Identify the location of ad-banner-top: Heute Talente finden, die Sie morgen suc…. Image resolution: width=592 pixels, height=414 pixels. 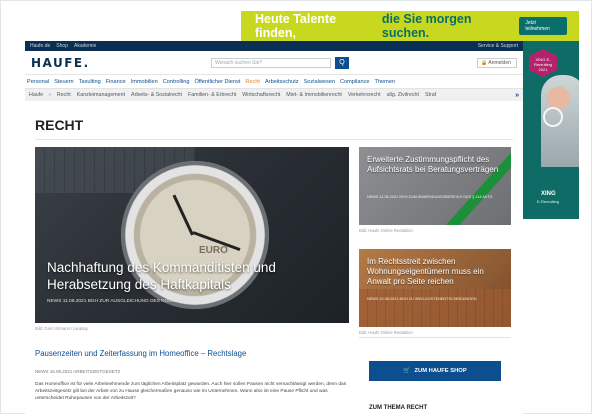
(410, 26).